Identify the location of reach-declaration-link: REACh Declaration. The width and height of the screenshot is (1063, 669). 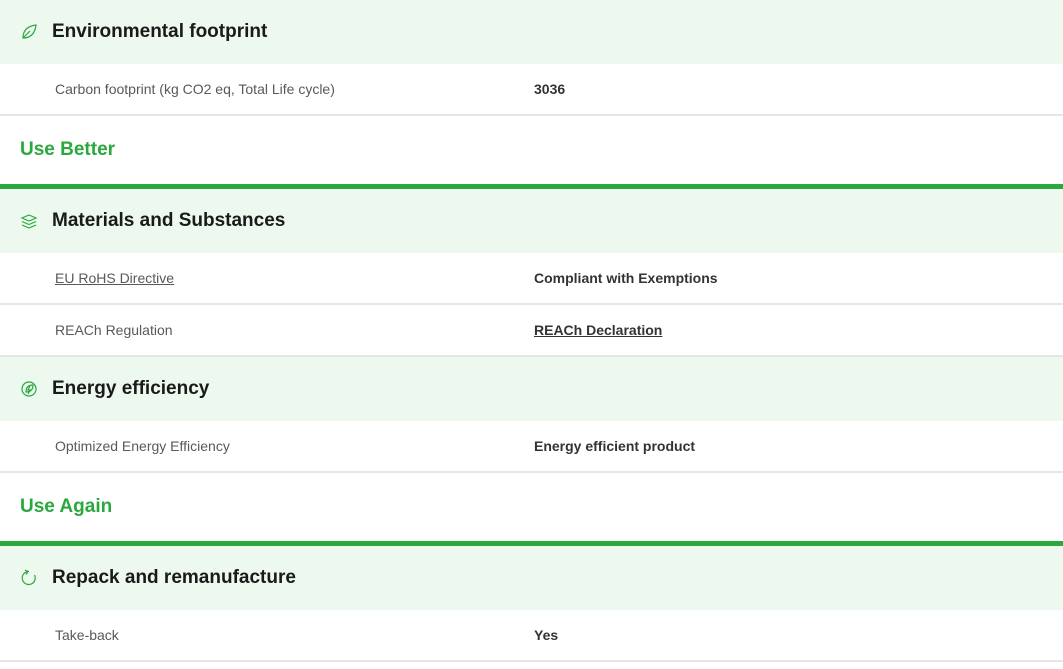
(598, 330).